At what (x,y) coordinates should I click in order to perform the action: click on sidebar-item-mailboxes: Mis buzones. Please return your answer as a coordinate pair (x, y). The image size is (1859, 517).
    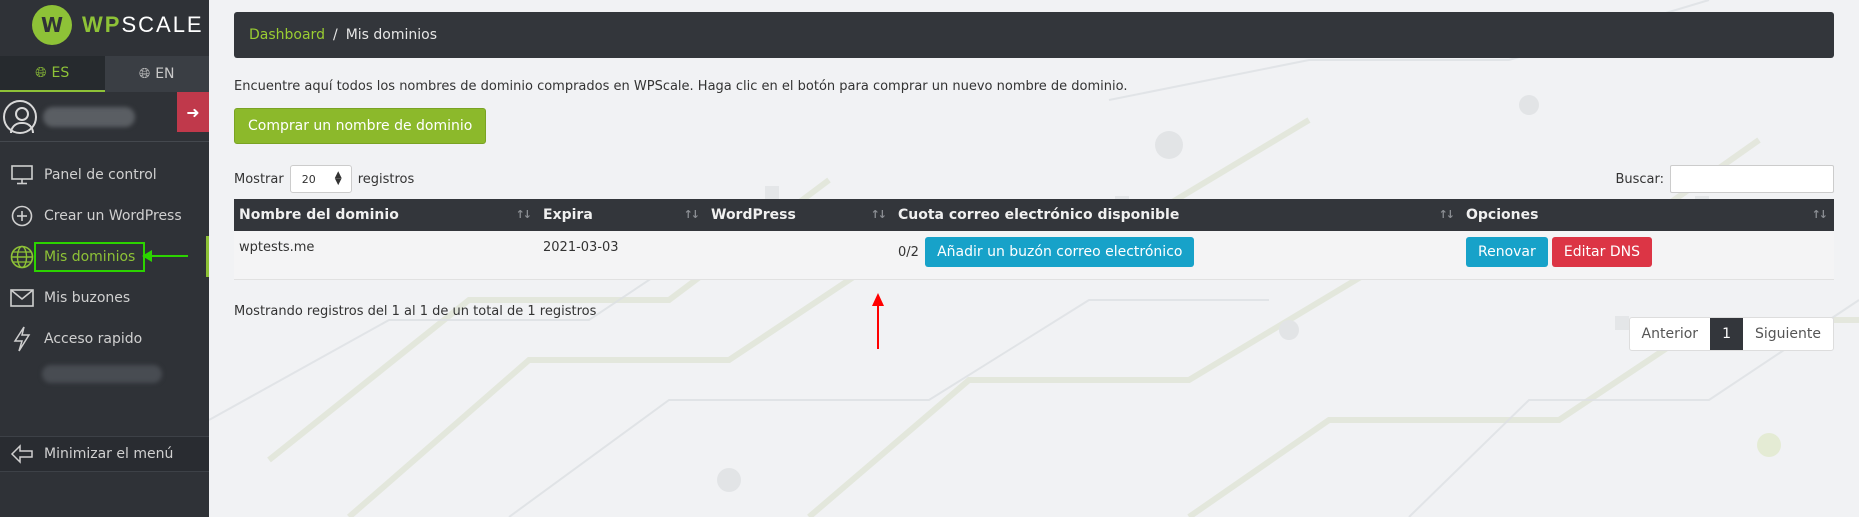
    Looking at the image, I should click on (104, 297).